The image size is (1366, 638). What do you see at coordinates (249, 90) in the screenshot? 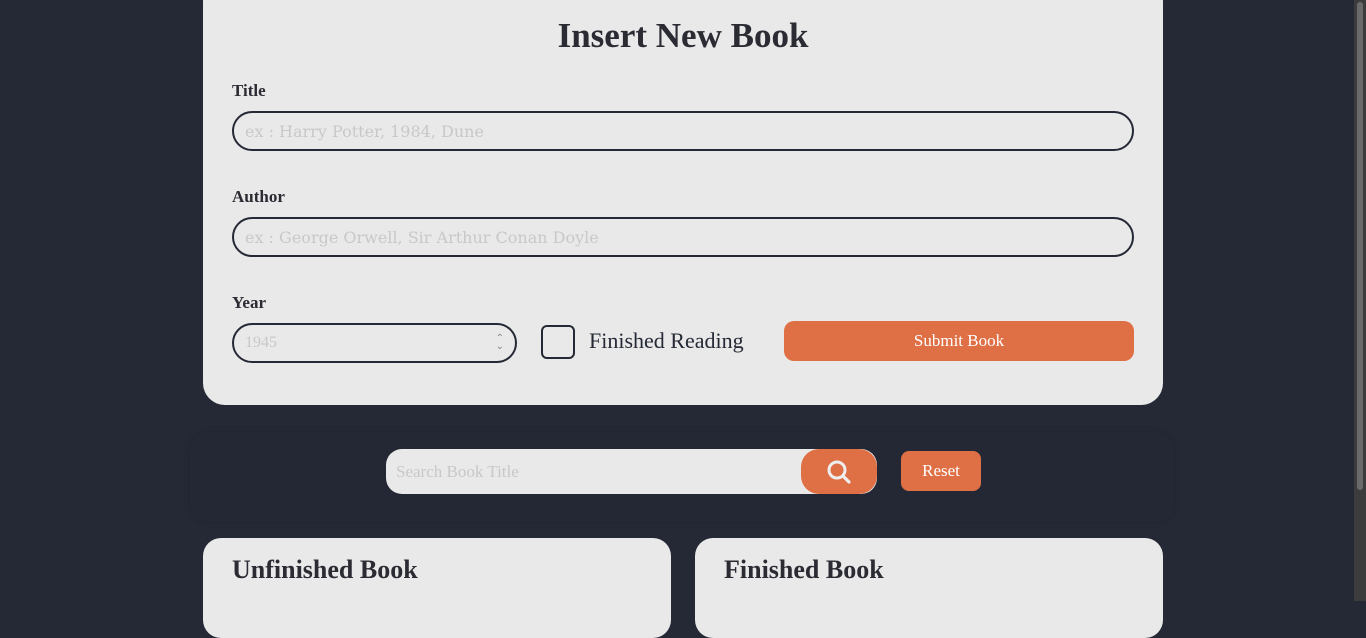
I see `title-label: Title` at bounding box center [249, 90].